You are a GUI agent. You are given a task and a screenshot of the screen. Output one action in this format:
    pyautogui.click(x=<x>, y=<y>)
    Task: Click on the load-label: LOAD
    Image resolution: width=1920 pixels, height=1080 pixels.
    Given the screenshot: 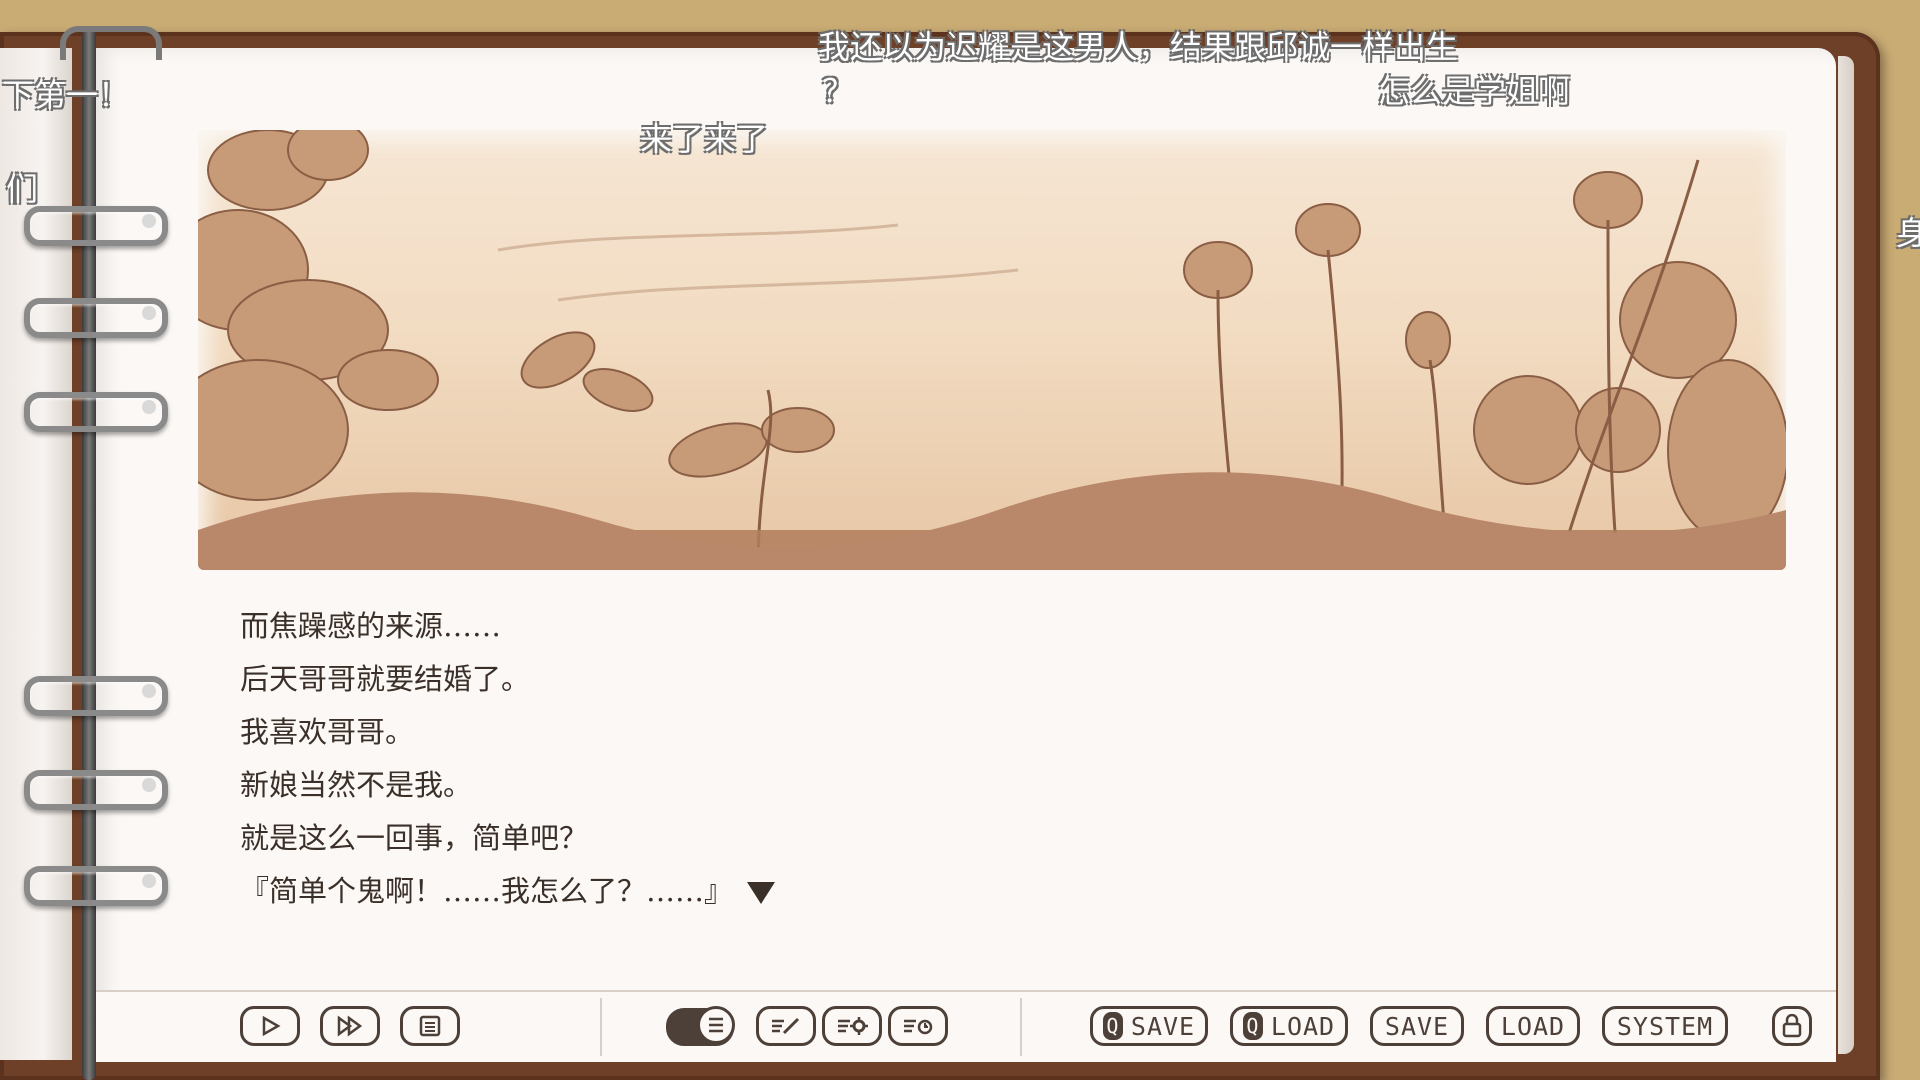 What is the action you would take?
    pyautogui.click(x=1533, y=1026)
    